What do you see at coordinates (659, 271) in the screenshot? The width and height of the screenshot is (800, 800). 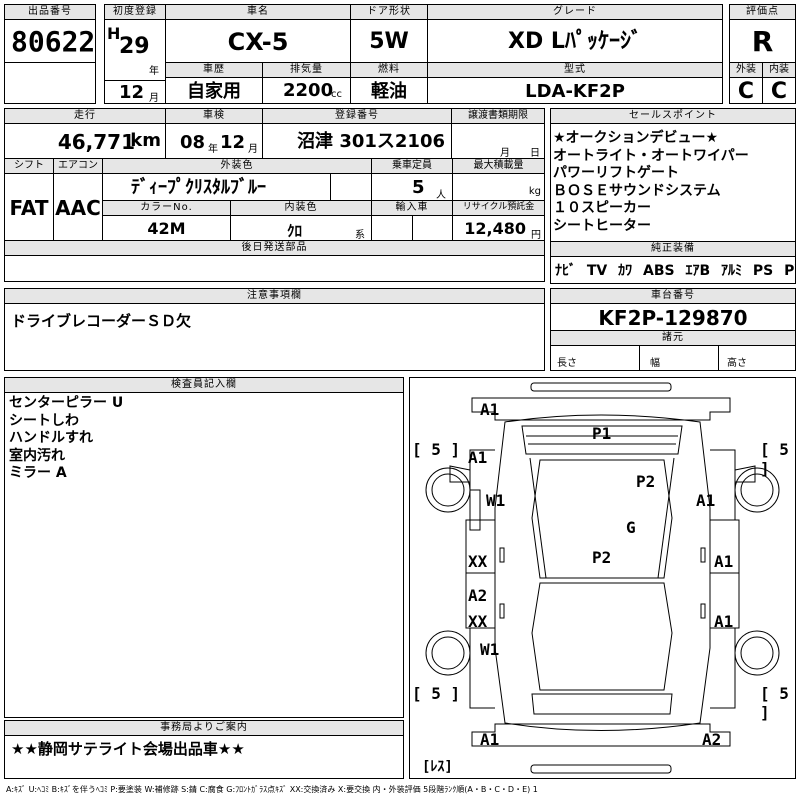 I see `equip-item: ABS` at bounding box center [659, 271].